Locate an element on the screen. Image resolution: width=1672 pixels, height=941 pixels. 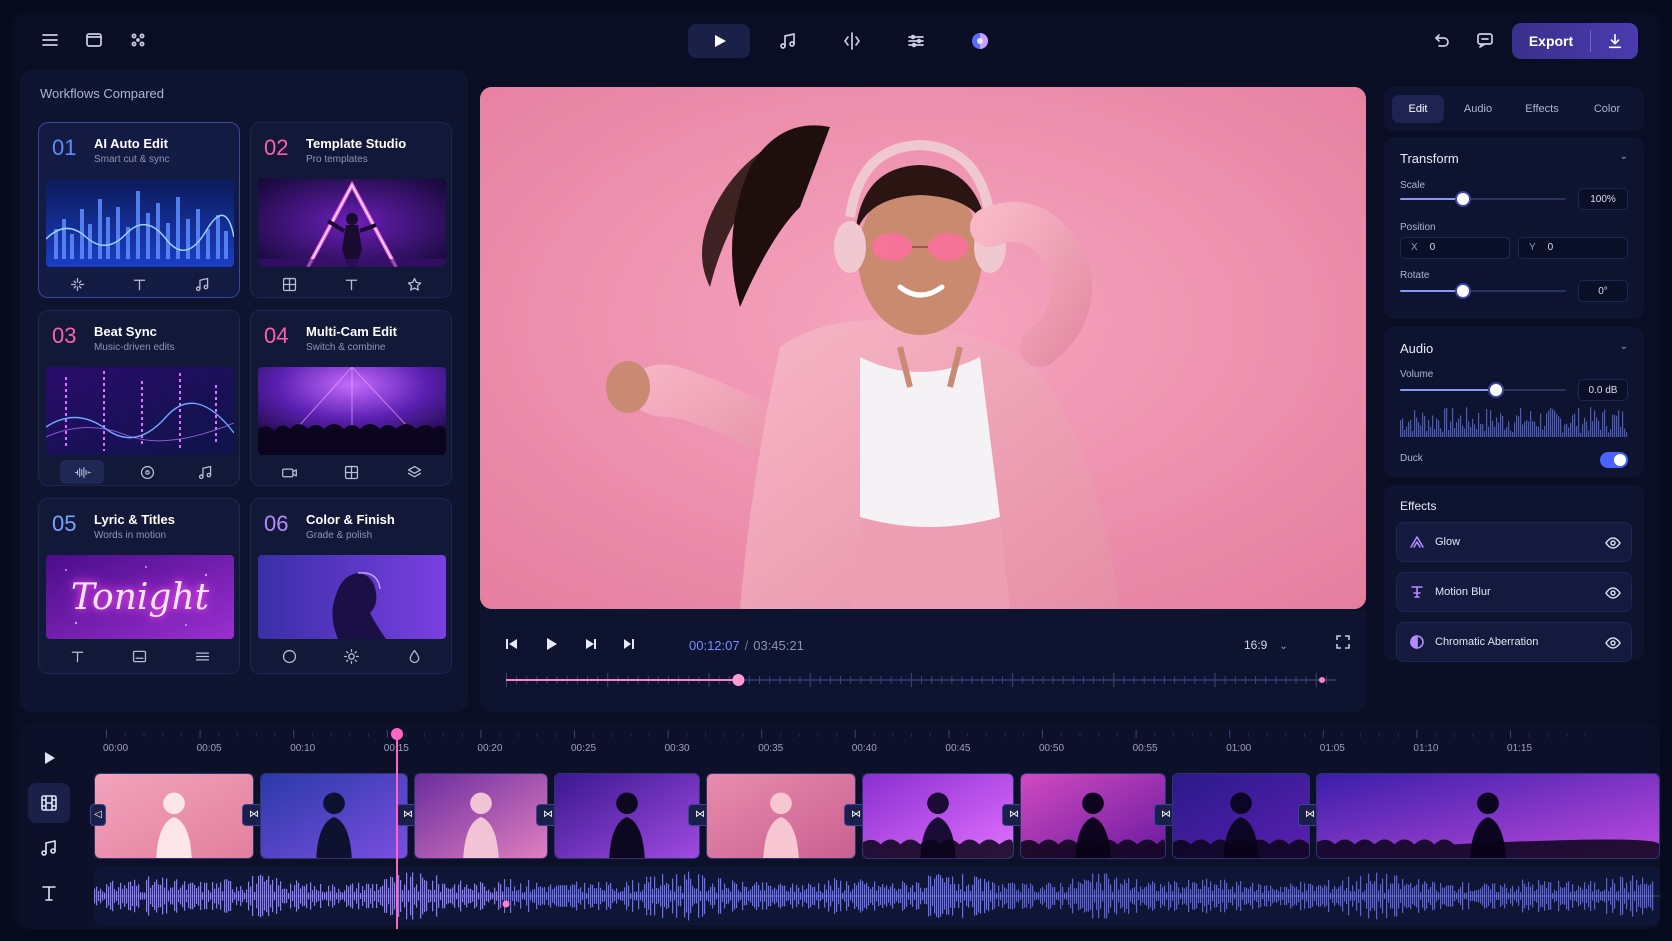
play-button is located at coordinates (551, 644).